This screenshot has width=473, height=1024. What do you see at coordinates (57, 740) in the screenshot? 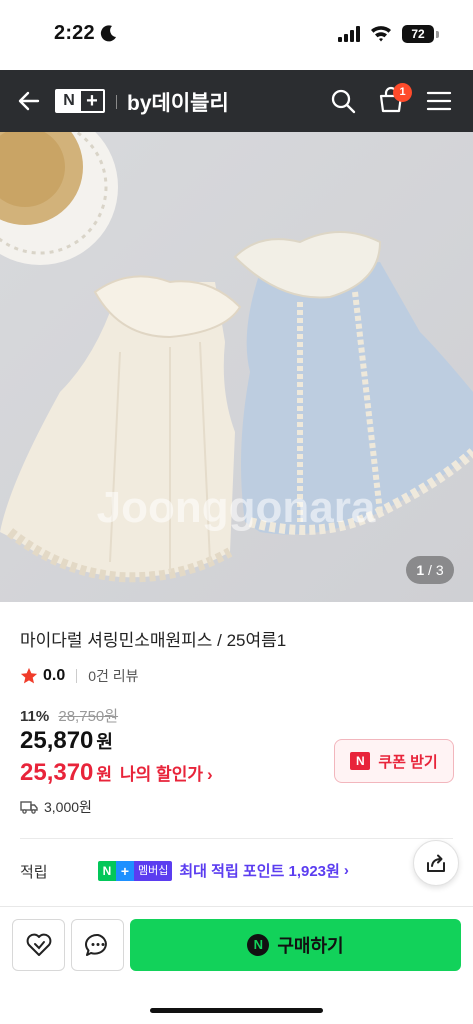
I see `sale-price: 25,870` at bounding box center [57, 740].